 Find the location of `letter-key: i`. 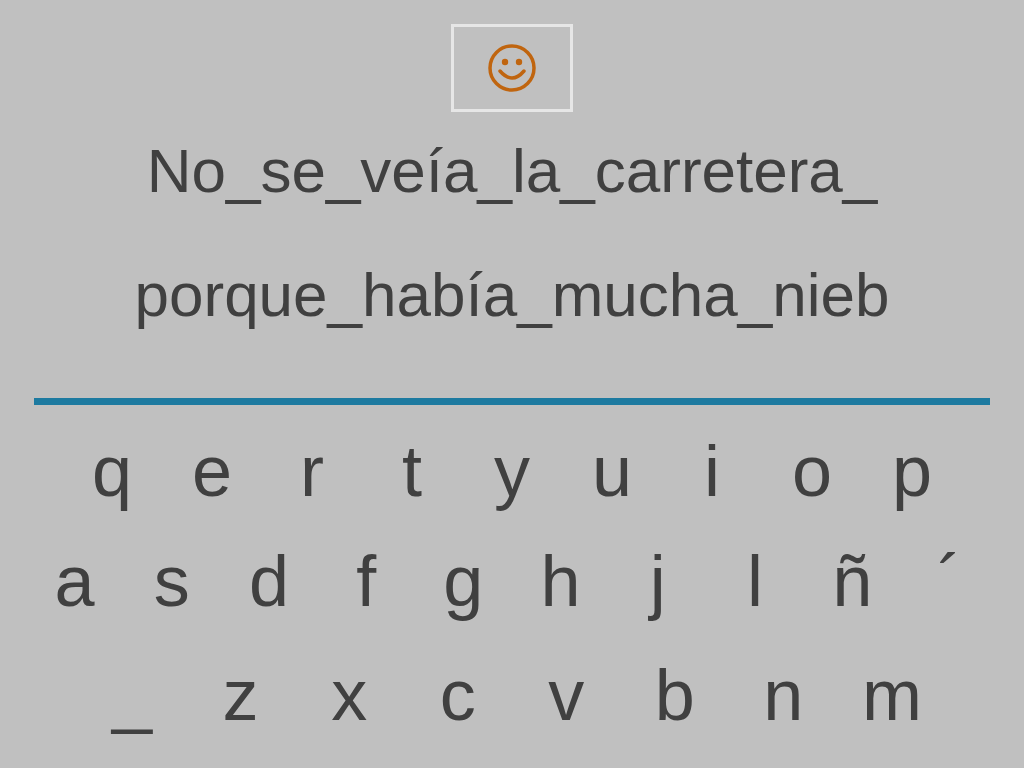

letter-key: i is located at coordinates (712, 471).